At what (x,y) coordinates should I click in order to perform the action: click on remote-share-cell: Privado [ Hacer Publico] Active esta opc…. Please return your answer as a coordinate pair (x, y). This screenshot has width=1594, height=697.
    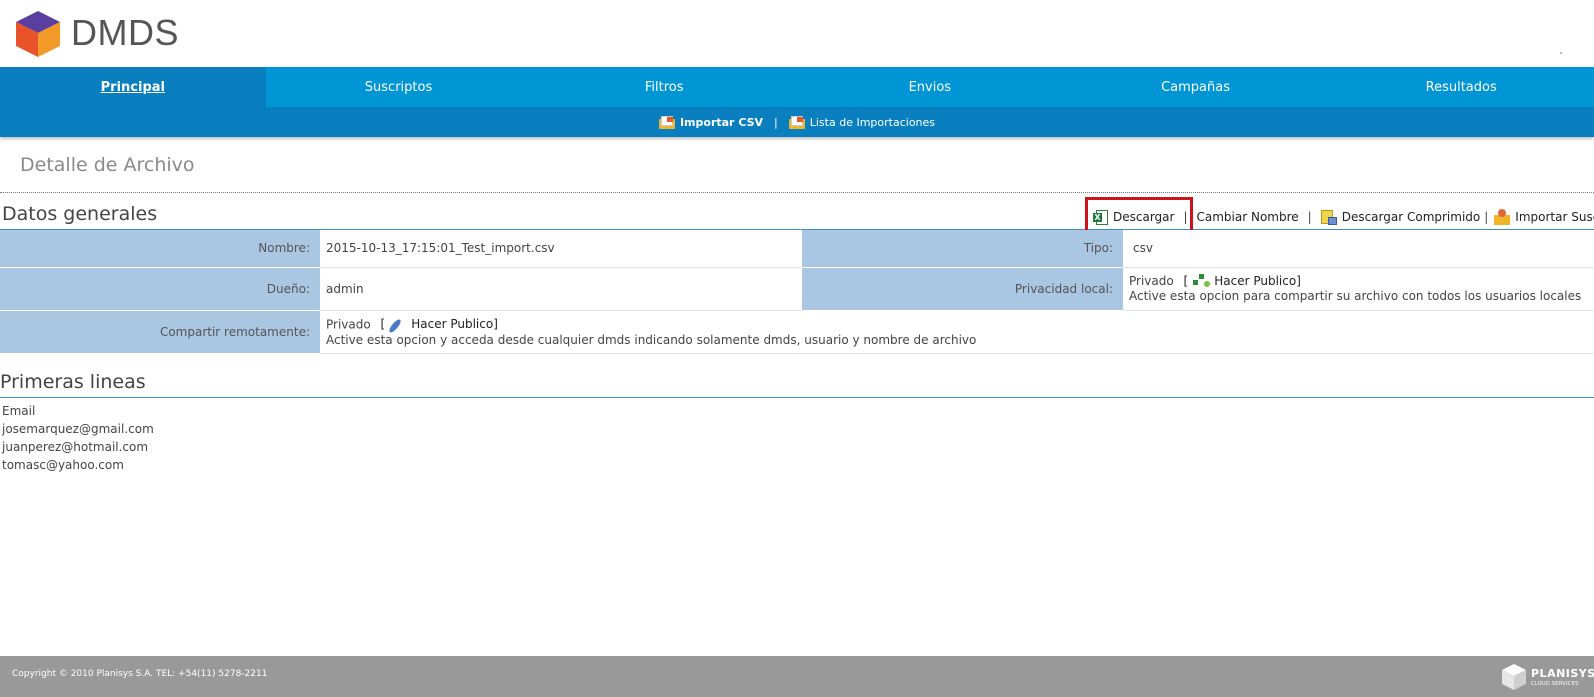
    Looking at the image, I should click on (957, 332).